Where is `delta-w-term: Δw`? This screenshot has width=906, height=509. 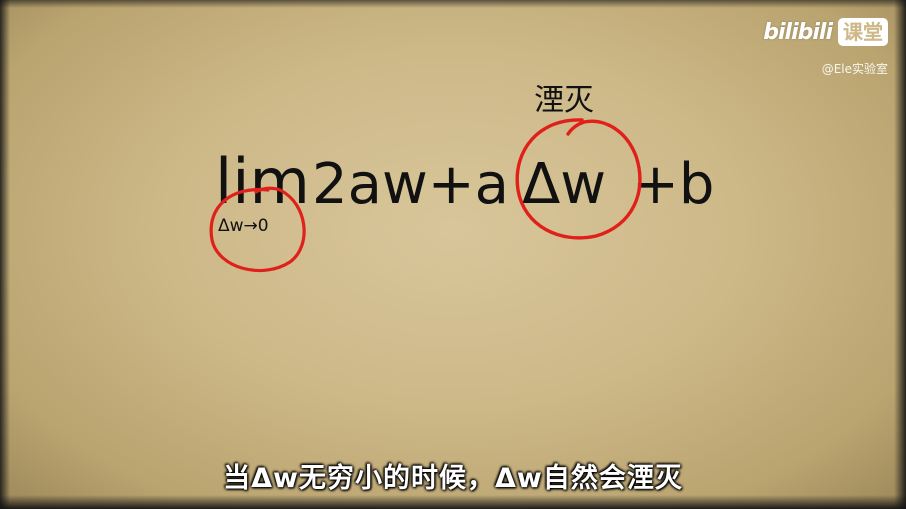 delta-w-term: Δw is located at coordinates (564, 184).